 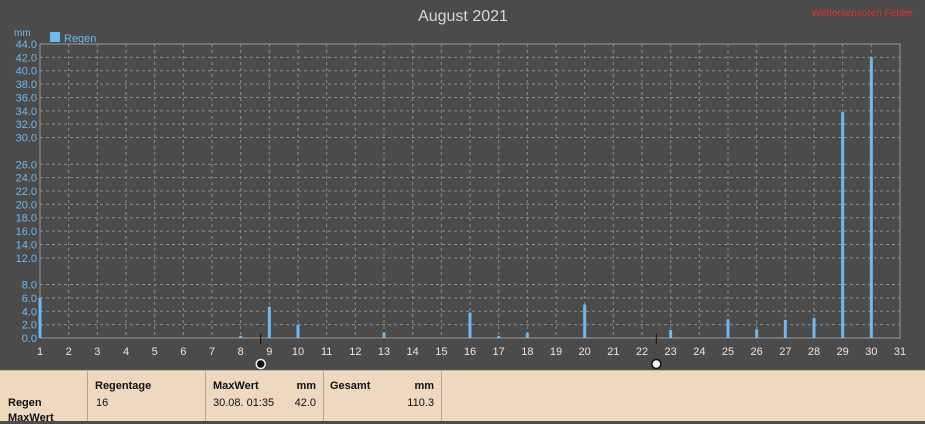 I want to click on maxwert-time: 30.08. 01:35, so click(x=244, y=403).